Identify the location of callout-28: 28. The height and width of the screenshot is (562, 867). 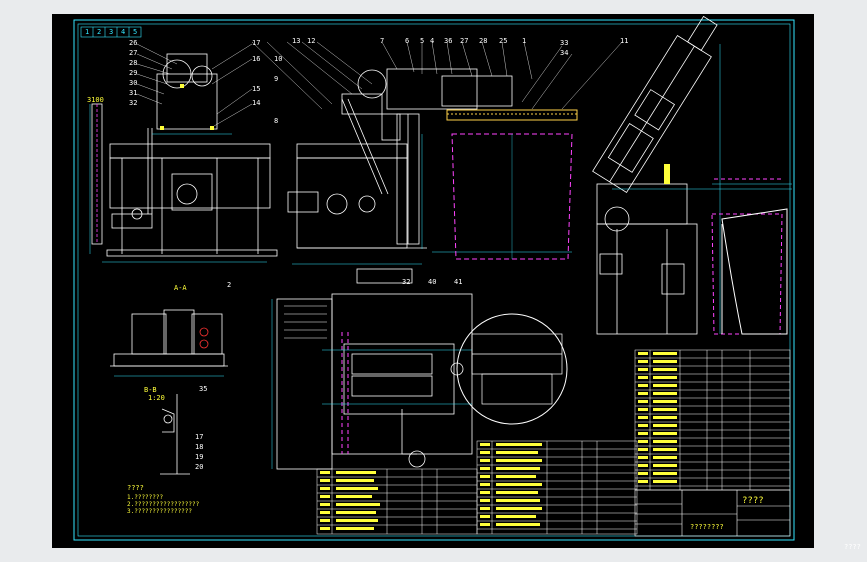
(133, 63).